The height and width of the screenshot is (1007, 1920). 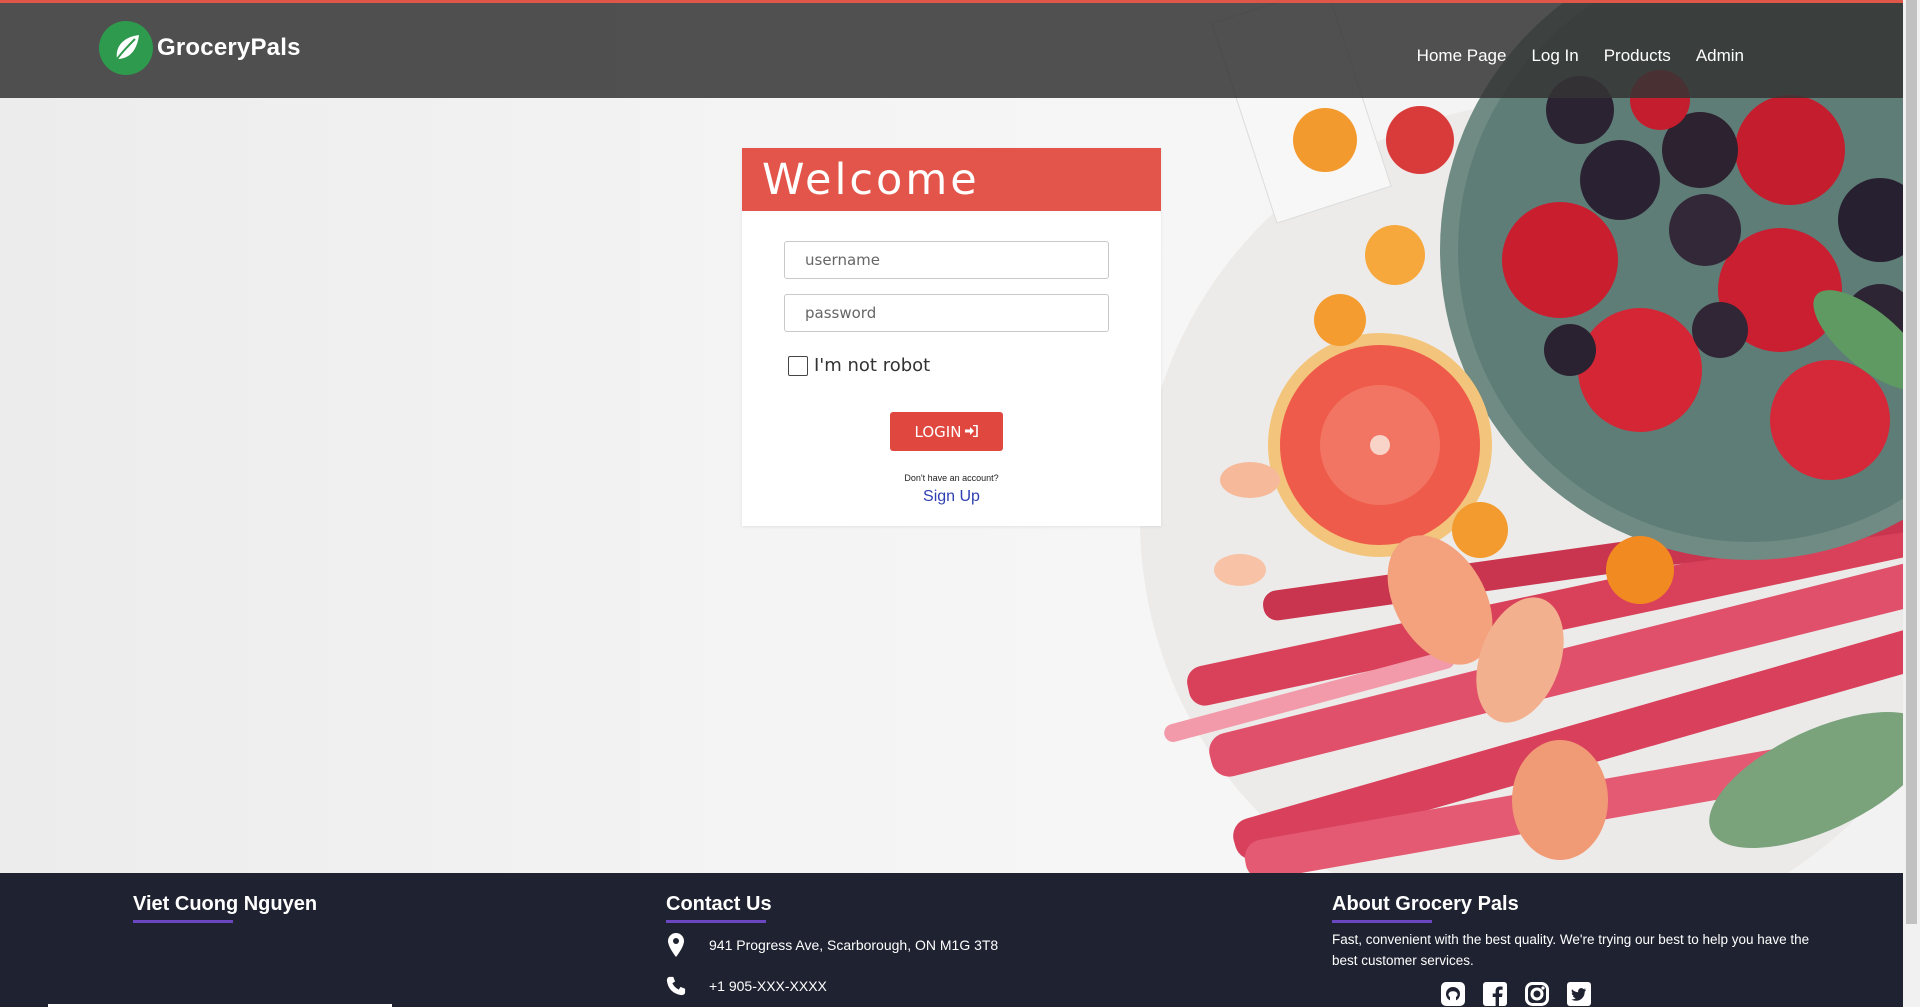 I want to click on robot-check-row: I'm not robot, so click(x=859, y=365).